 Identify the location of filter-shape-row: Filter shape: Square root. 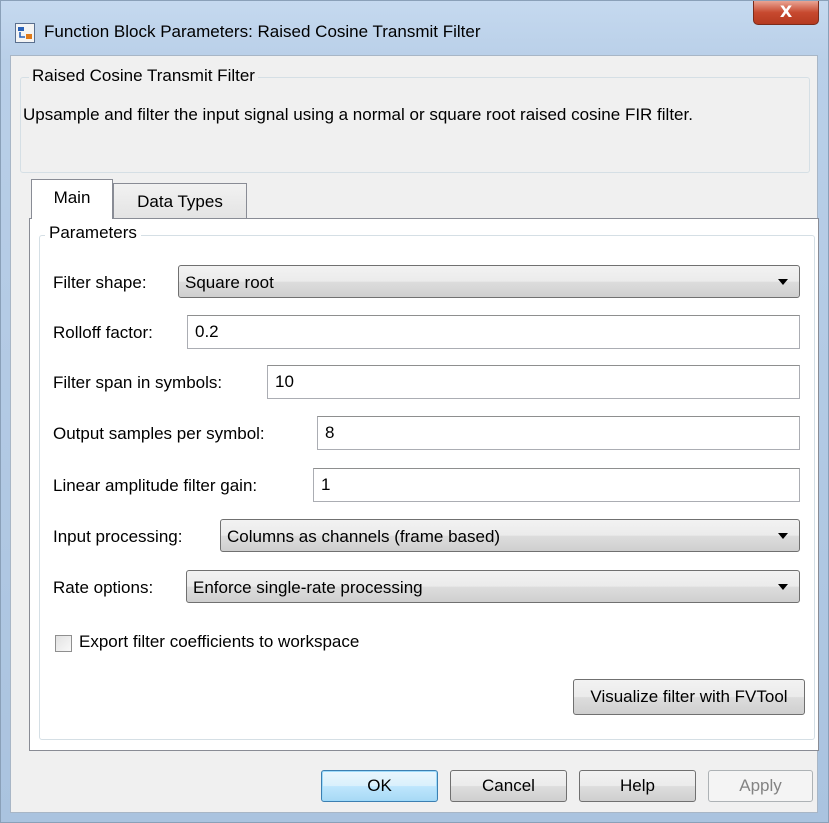
(426, 282).